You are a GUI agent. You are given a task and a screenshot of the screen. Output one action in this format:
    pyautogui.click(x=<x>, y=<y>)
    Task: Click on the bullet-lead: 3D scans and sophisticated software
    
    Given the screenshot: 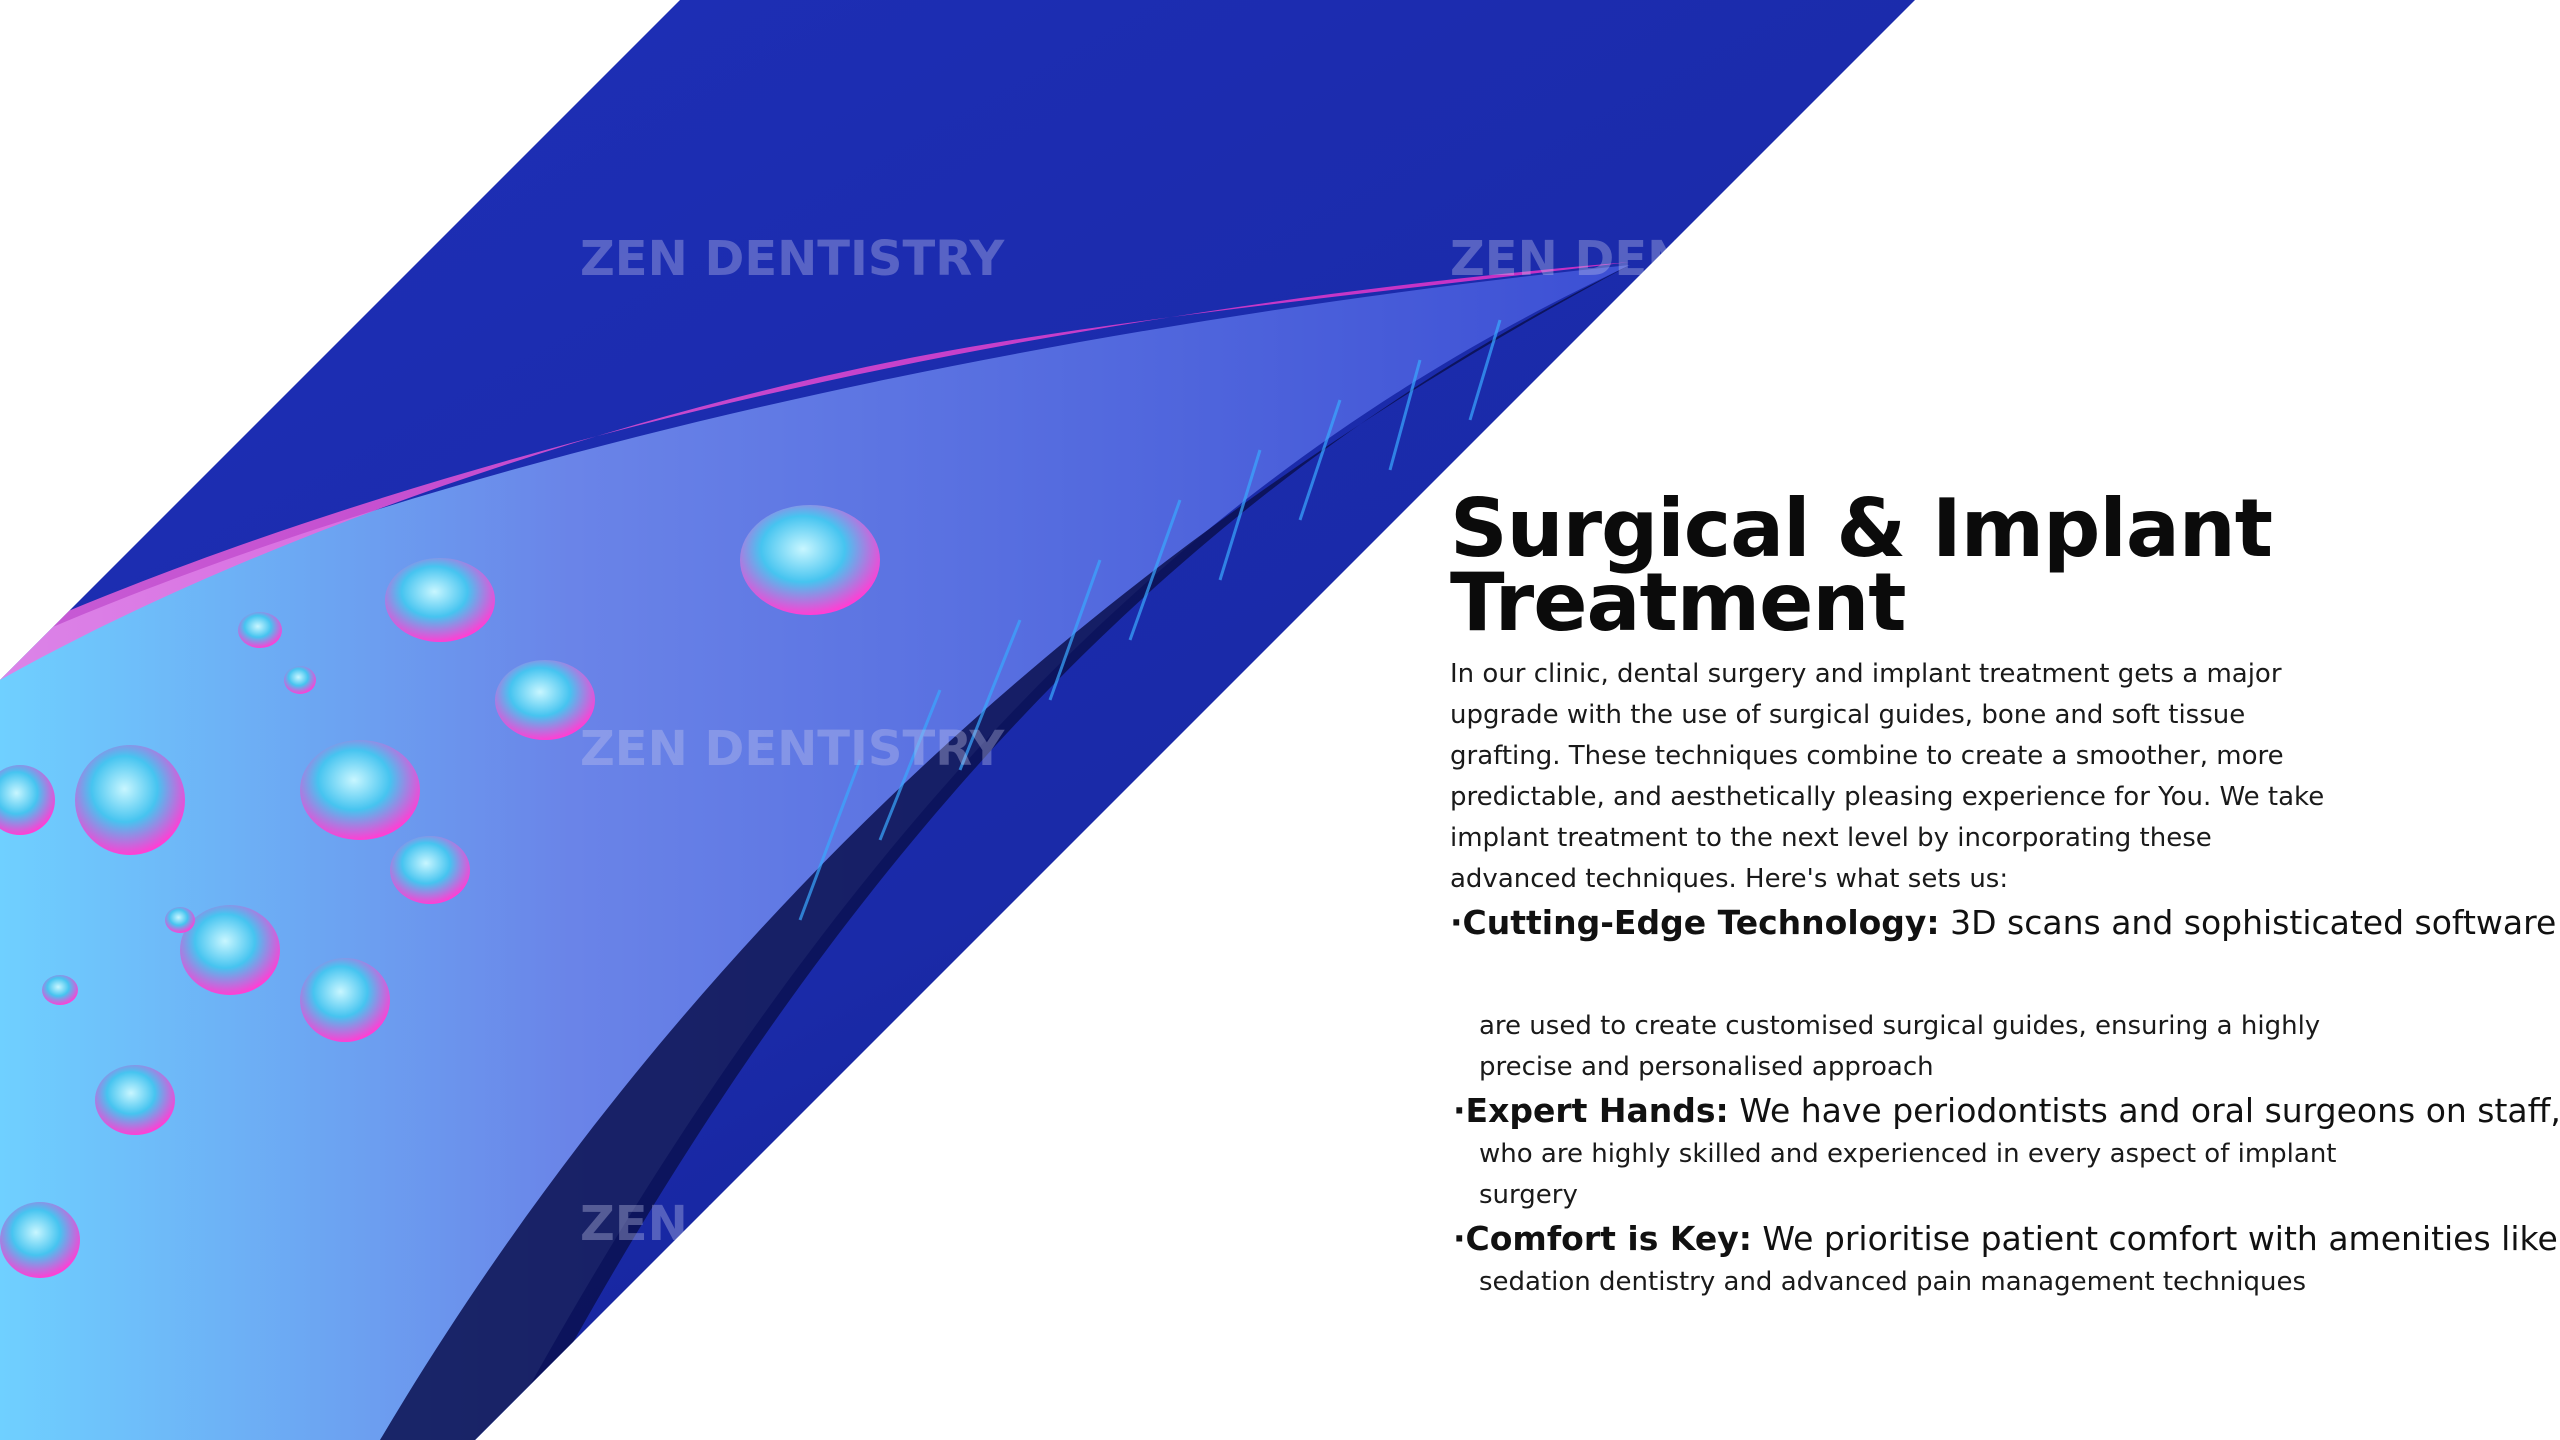 What is the action you would take?
    pyautogui.click(x=2253, y=922)
    